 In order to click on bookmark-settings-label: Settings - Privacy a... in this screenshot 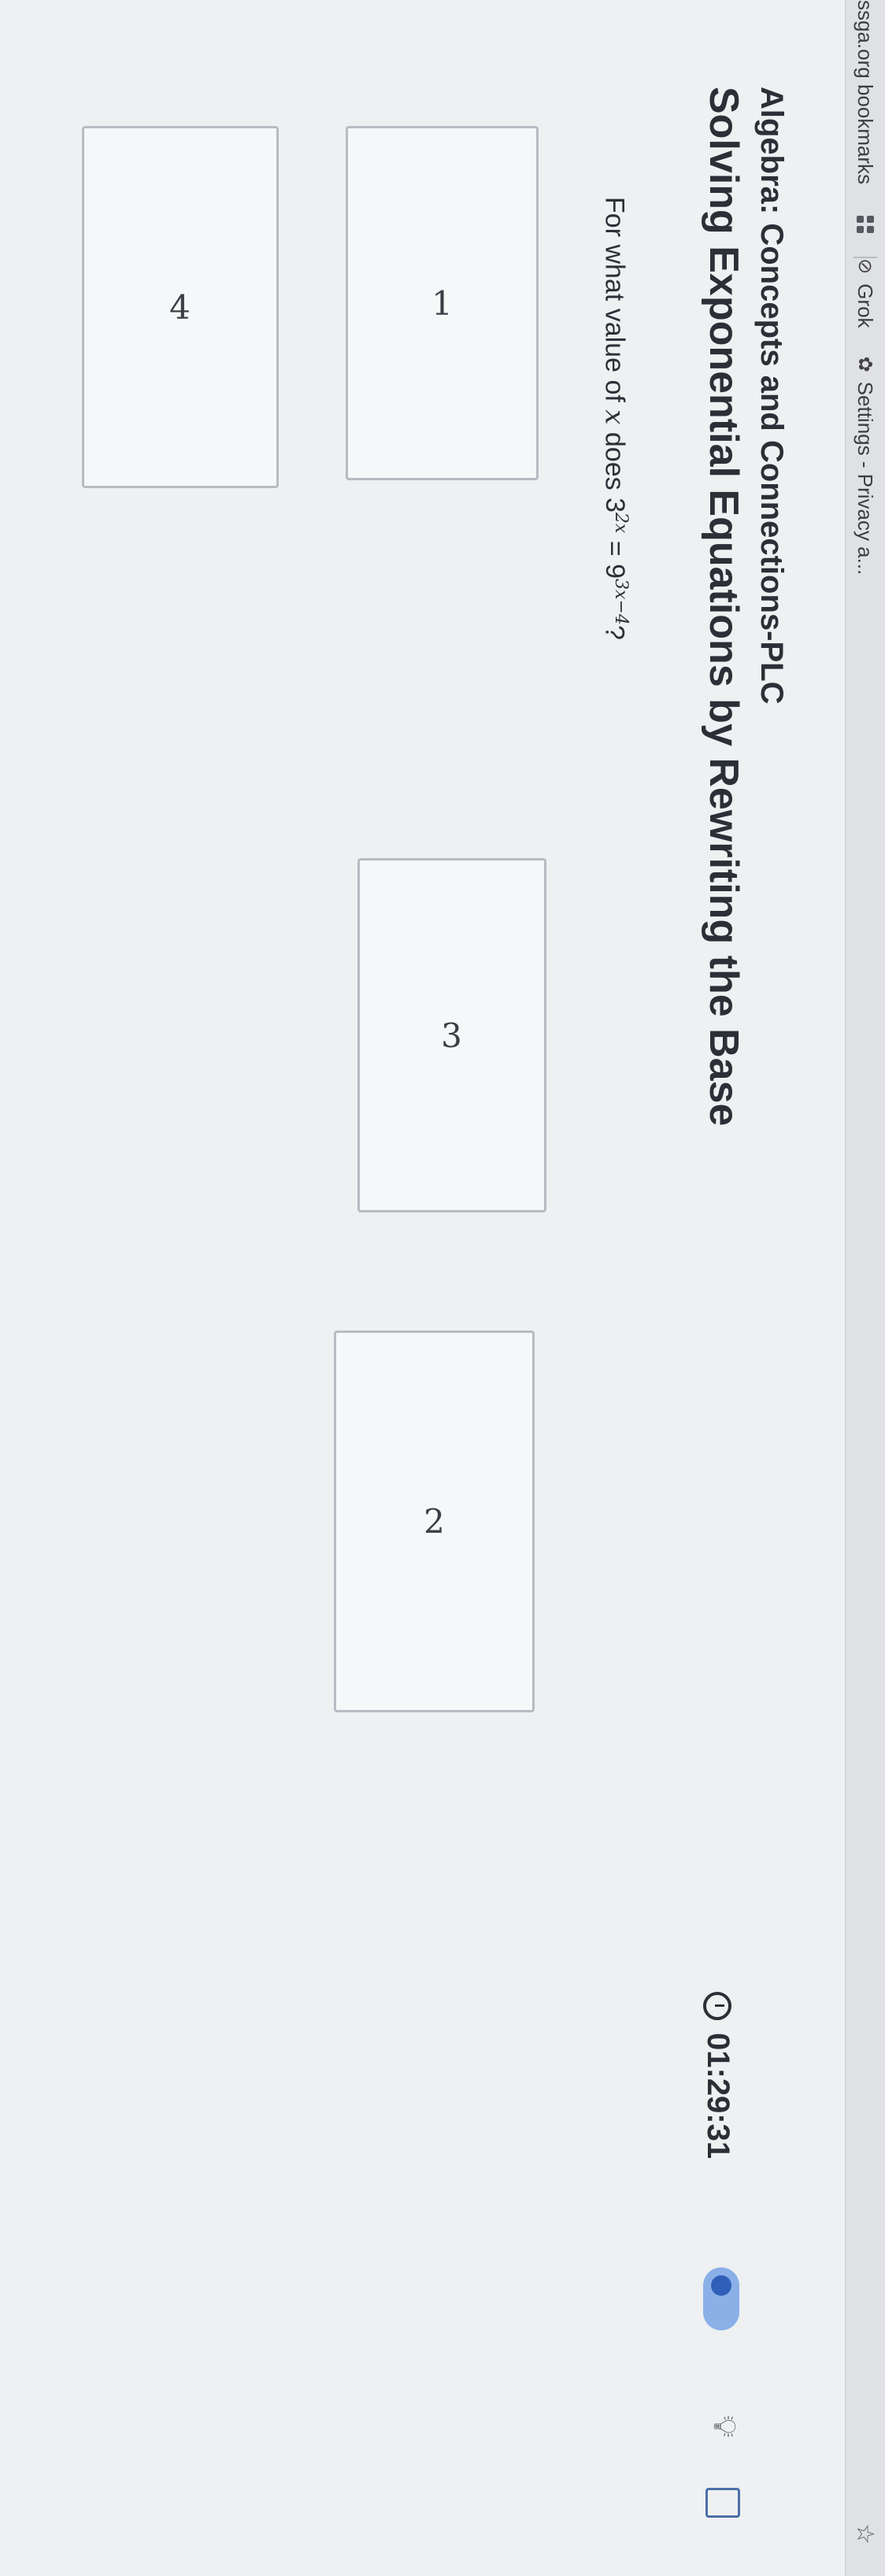, I will do `click(866, 478)`.